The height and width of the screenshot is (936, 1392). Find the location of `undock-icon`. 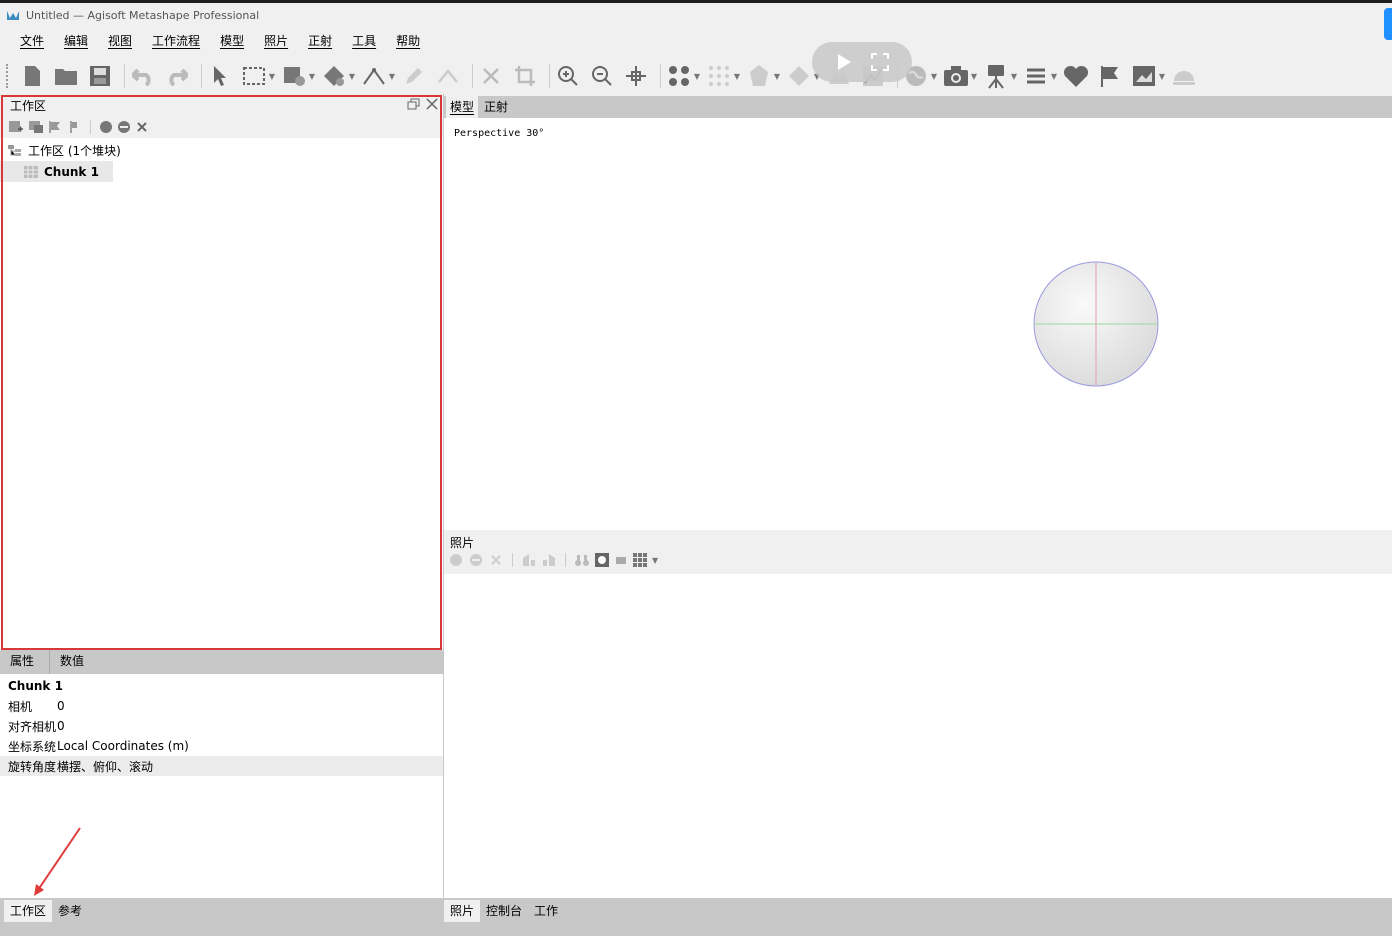

undock-icon is located at coordinates (414, 104).